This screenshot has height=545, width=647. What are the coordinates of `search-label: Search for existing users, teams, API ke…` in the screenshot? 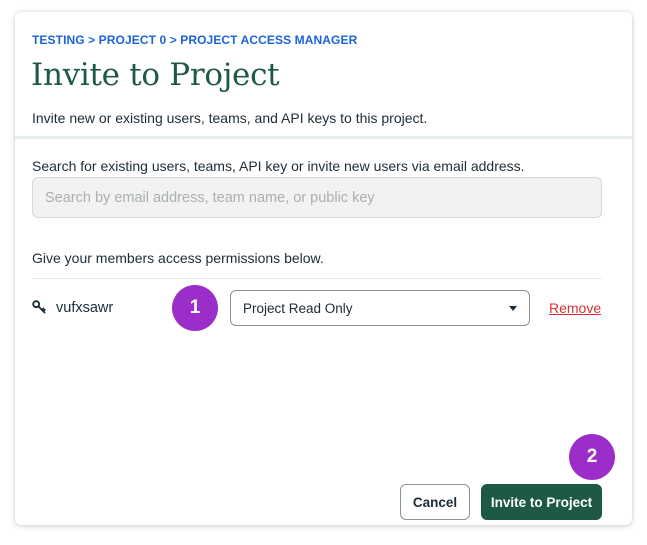 It's located at (278, 166).